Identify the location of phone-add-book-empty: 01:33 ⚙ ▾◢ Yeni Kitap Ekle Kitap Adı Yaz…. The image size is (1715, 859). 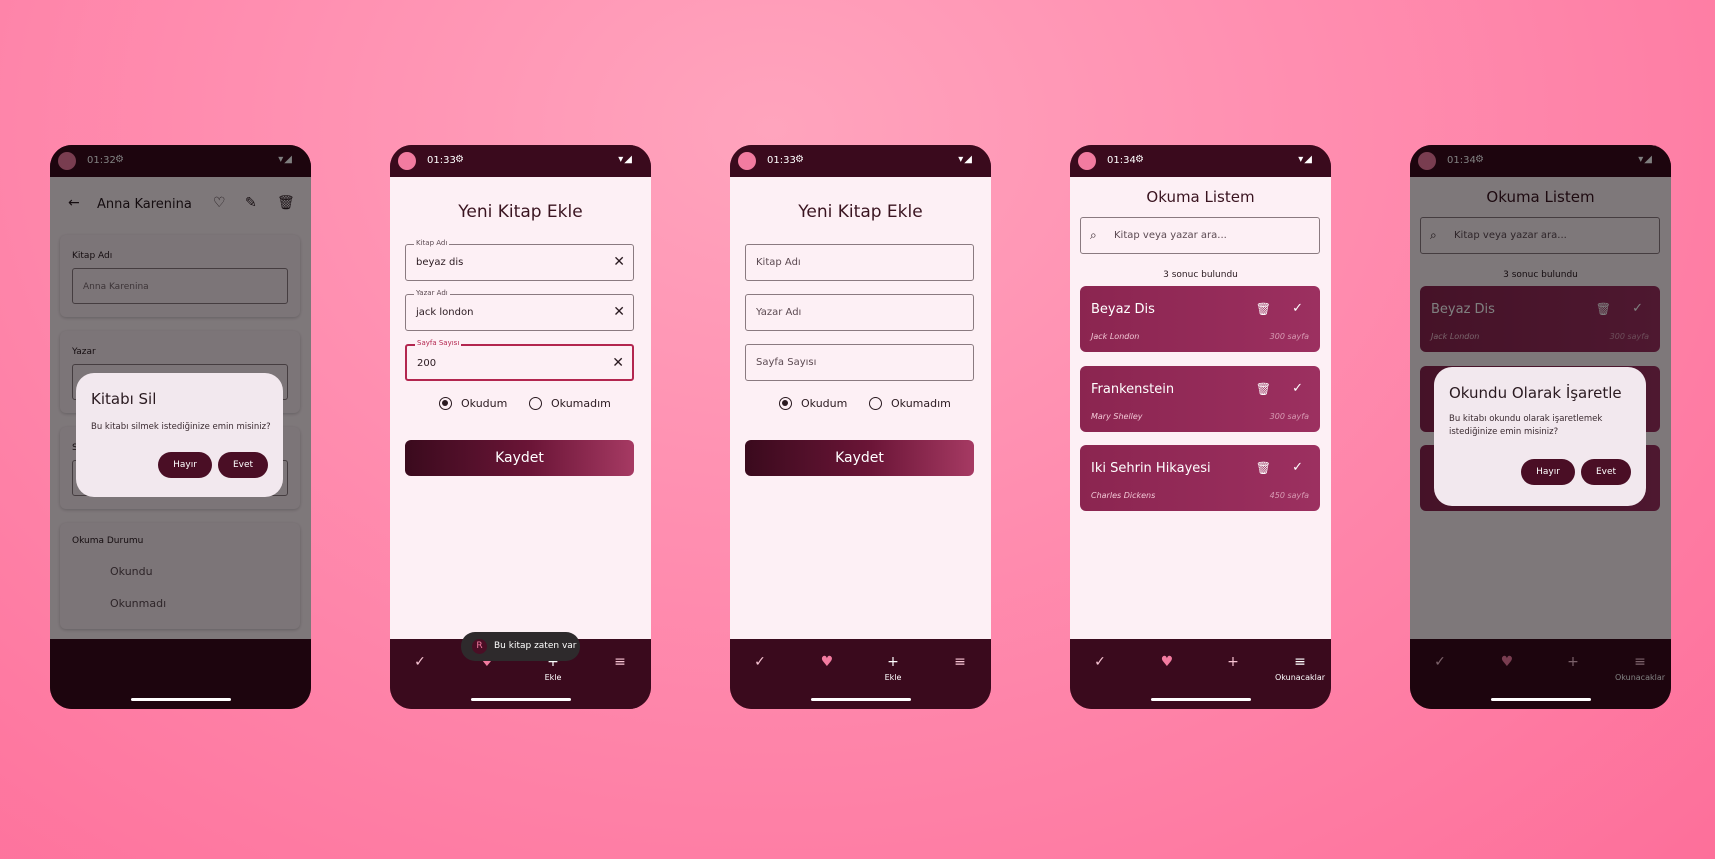
(860, 427).